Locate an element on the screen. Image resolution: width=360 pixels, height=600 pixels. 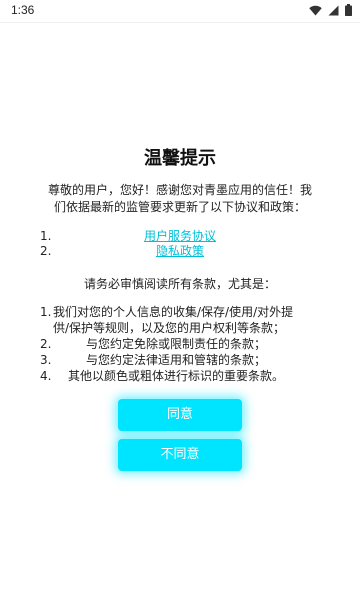
wifi-icon is located at coordinates (315, 10).